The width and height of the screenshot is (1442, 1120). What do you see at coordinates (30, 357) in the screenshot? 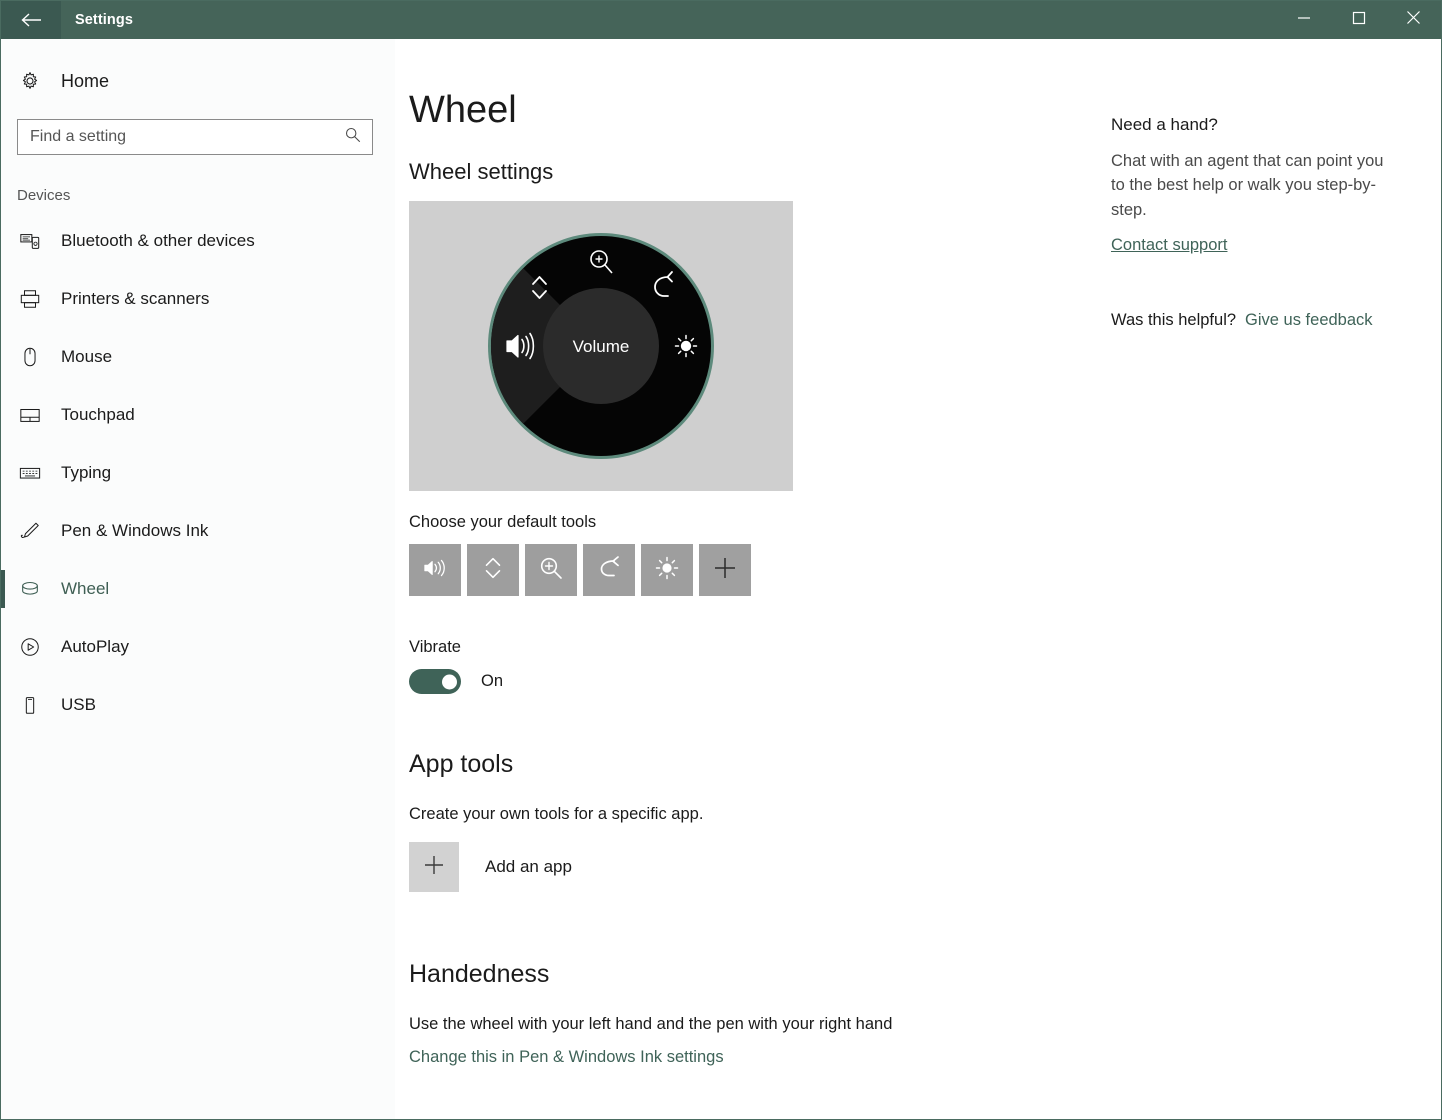
I see `mouse-icon` at bounding box center [30, 357].